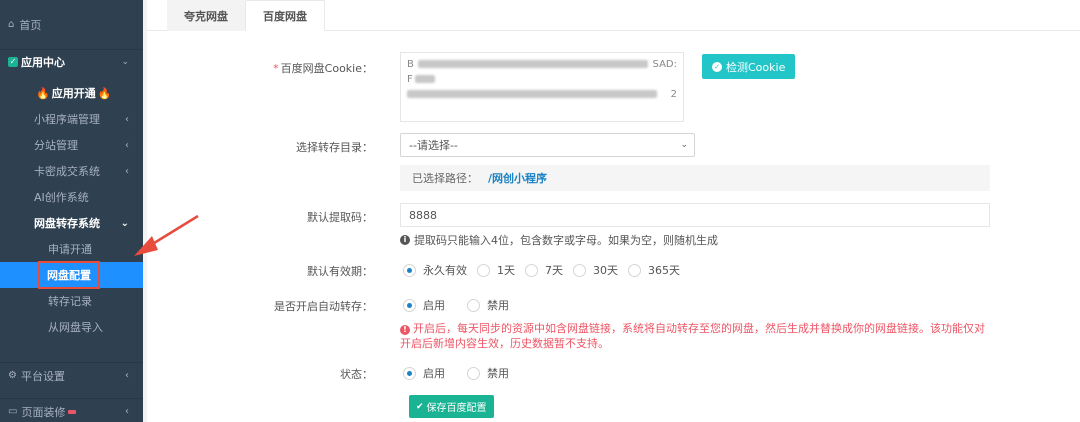 The height and width of the screenshot is (422, 1080). I want to click on save-baidu-config-button: ✔ 保存百度配置, so click(451, 406).